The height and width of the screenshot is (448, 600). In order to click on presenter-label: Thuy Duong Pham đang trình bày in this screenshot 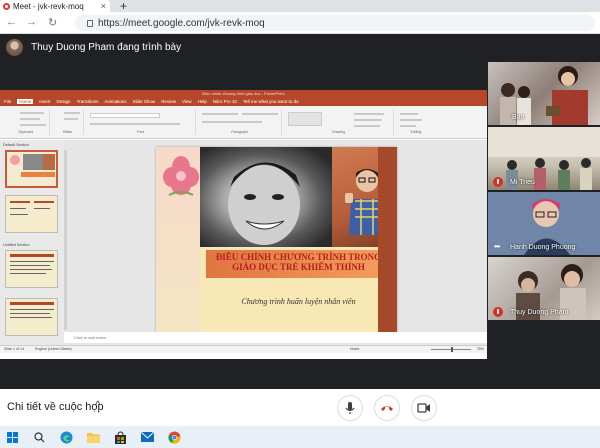, I will do `click(106, 47)`.